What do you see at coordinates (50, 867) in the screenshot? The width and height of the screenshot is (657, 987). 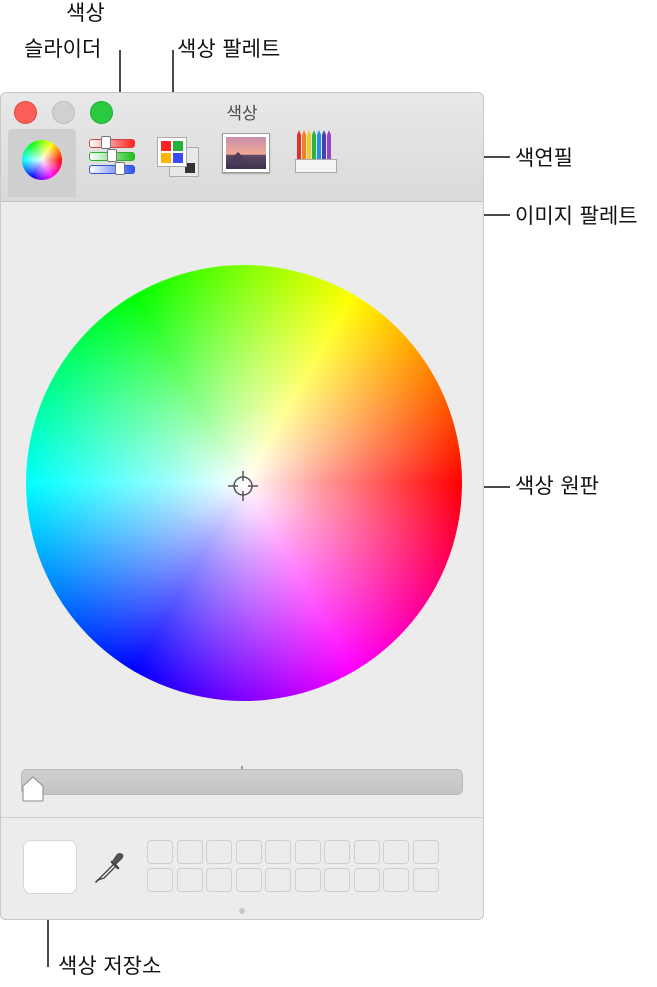 I see `current-color-swatch` at bounding box center [50, 867].